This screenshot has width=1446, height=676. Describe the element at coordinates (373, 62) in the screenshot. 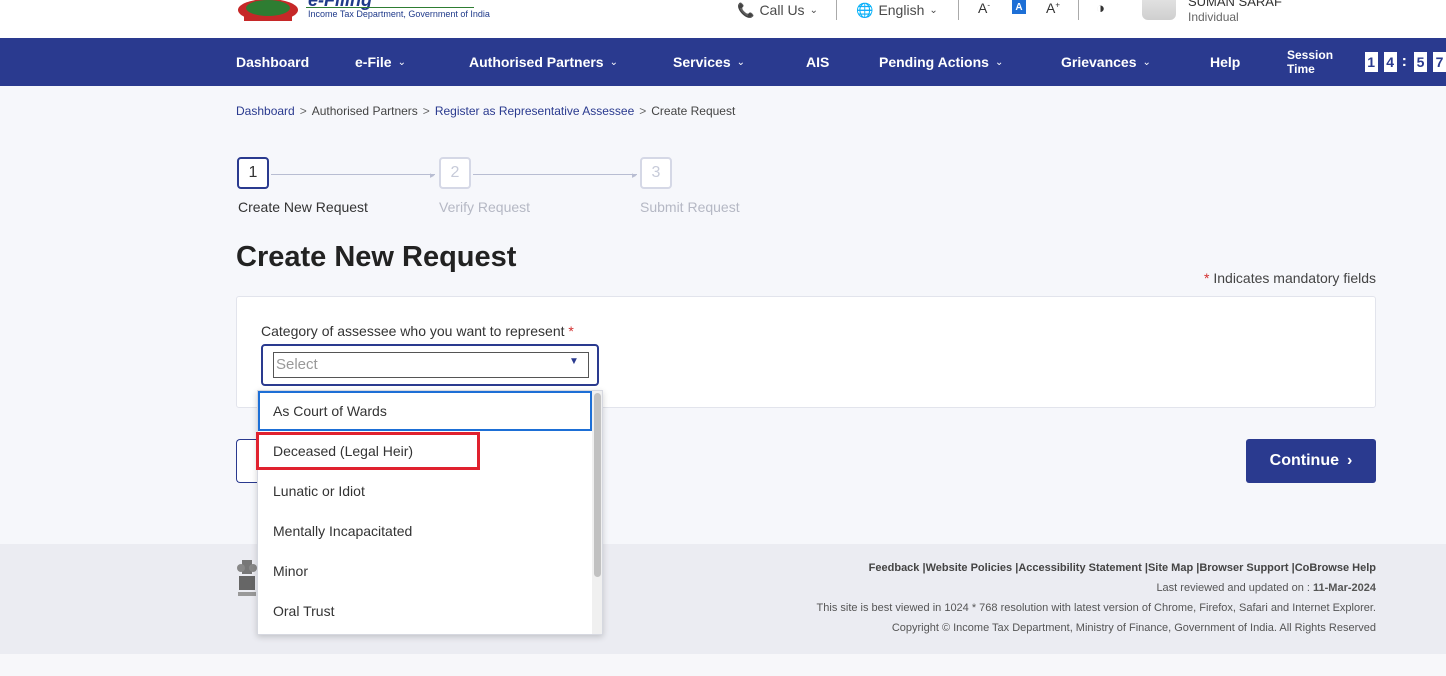

I see `nav-label: e-File` at that location.